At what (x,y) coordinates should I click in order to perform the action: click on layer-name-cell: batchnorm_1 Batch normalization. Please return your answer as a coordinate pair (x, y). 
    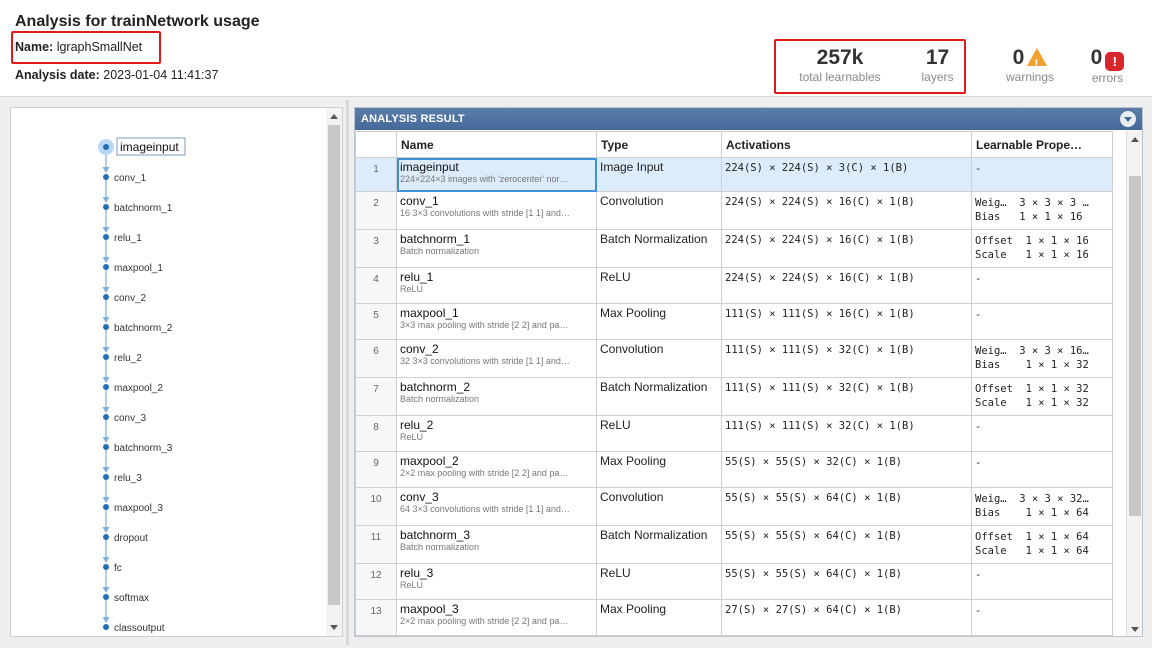
    Looking at the image, I should click on (496, 248).